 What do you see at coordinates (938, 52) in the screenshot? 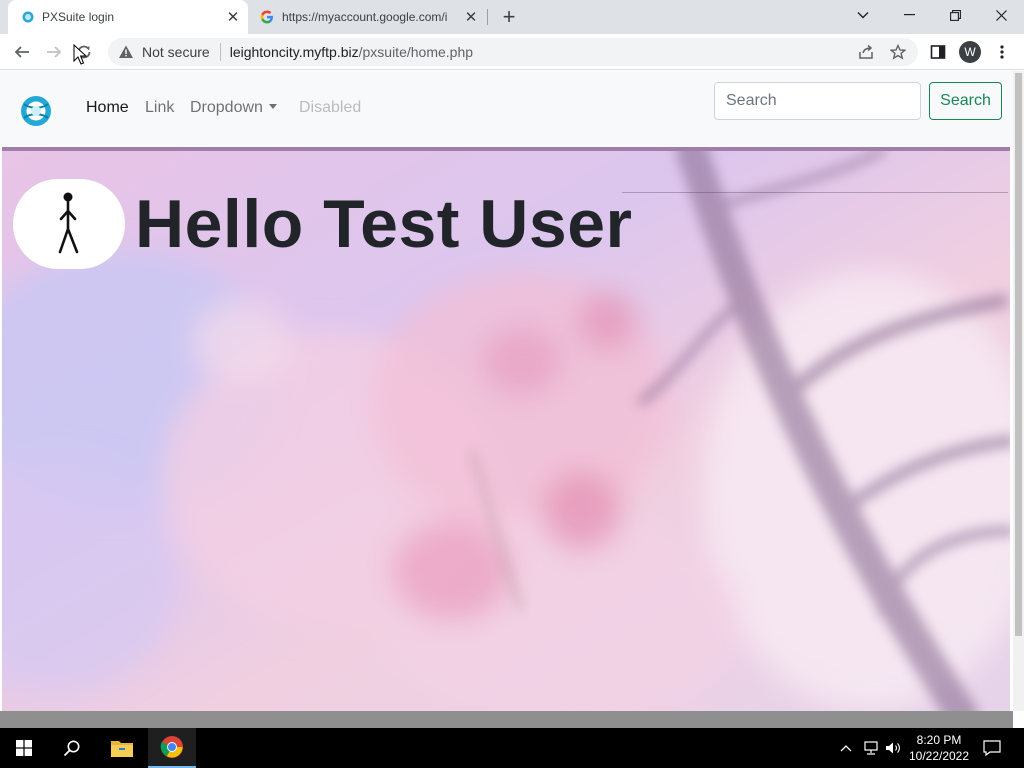
I see `side-panel-icon` at bounding box center [938, 52].